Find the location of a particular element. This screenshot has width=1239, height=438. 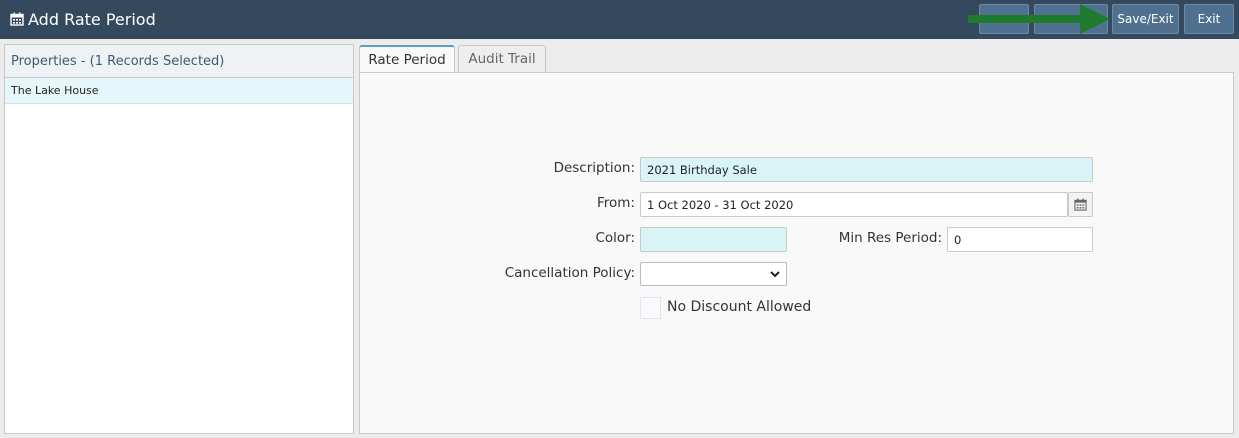

properties-header: Properties - (1 Records Selected) is located at coordinates (179, 61).